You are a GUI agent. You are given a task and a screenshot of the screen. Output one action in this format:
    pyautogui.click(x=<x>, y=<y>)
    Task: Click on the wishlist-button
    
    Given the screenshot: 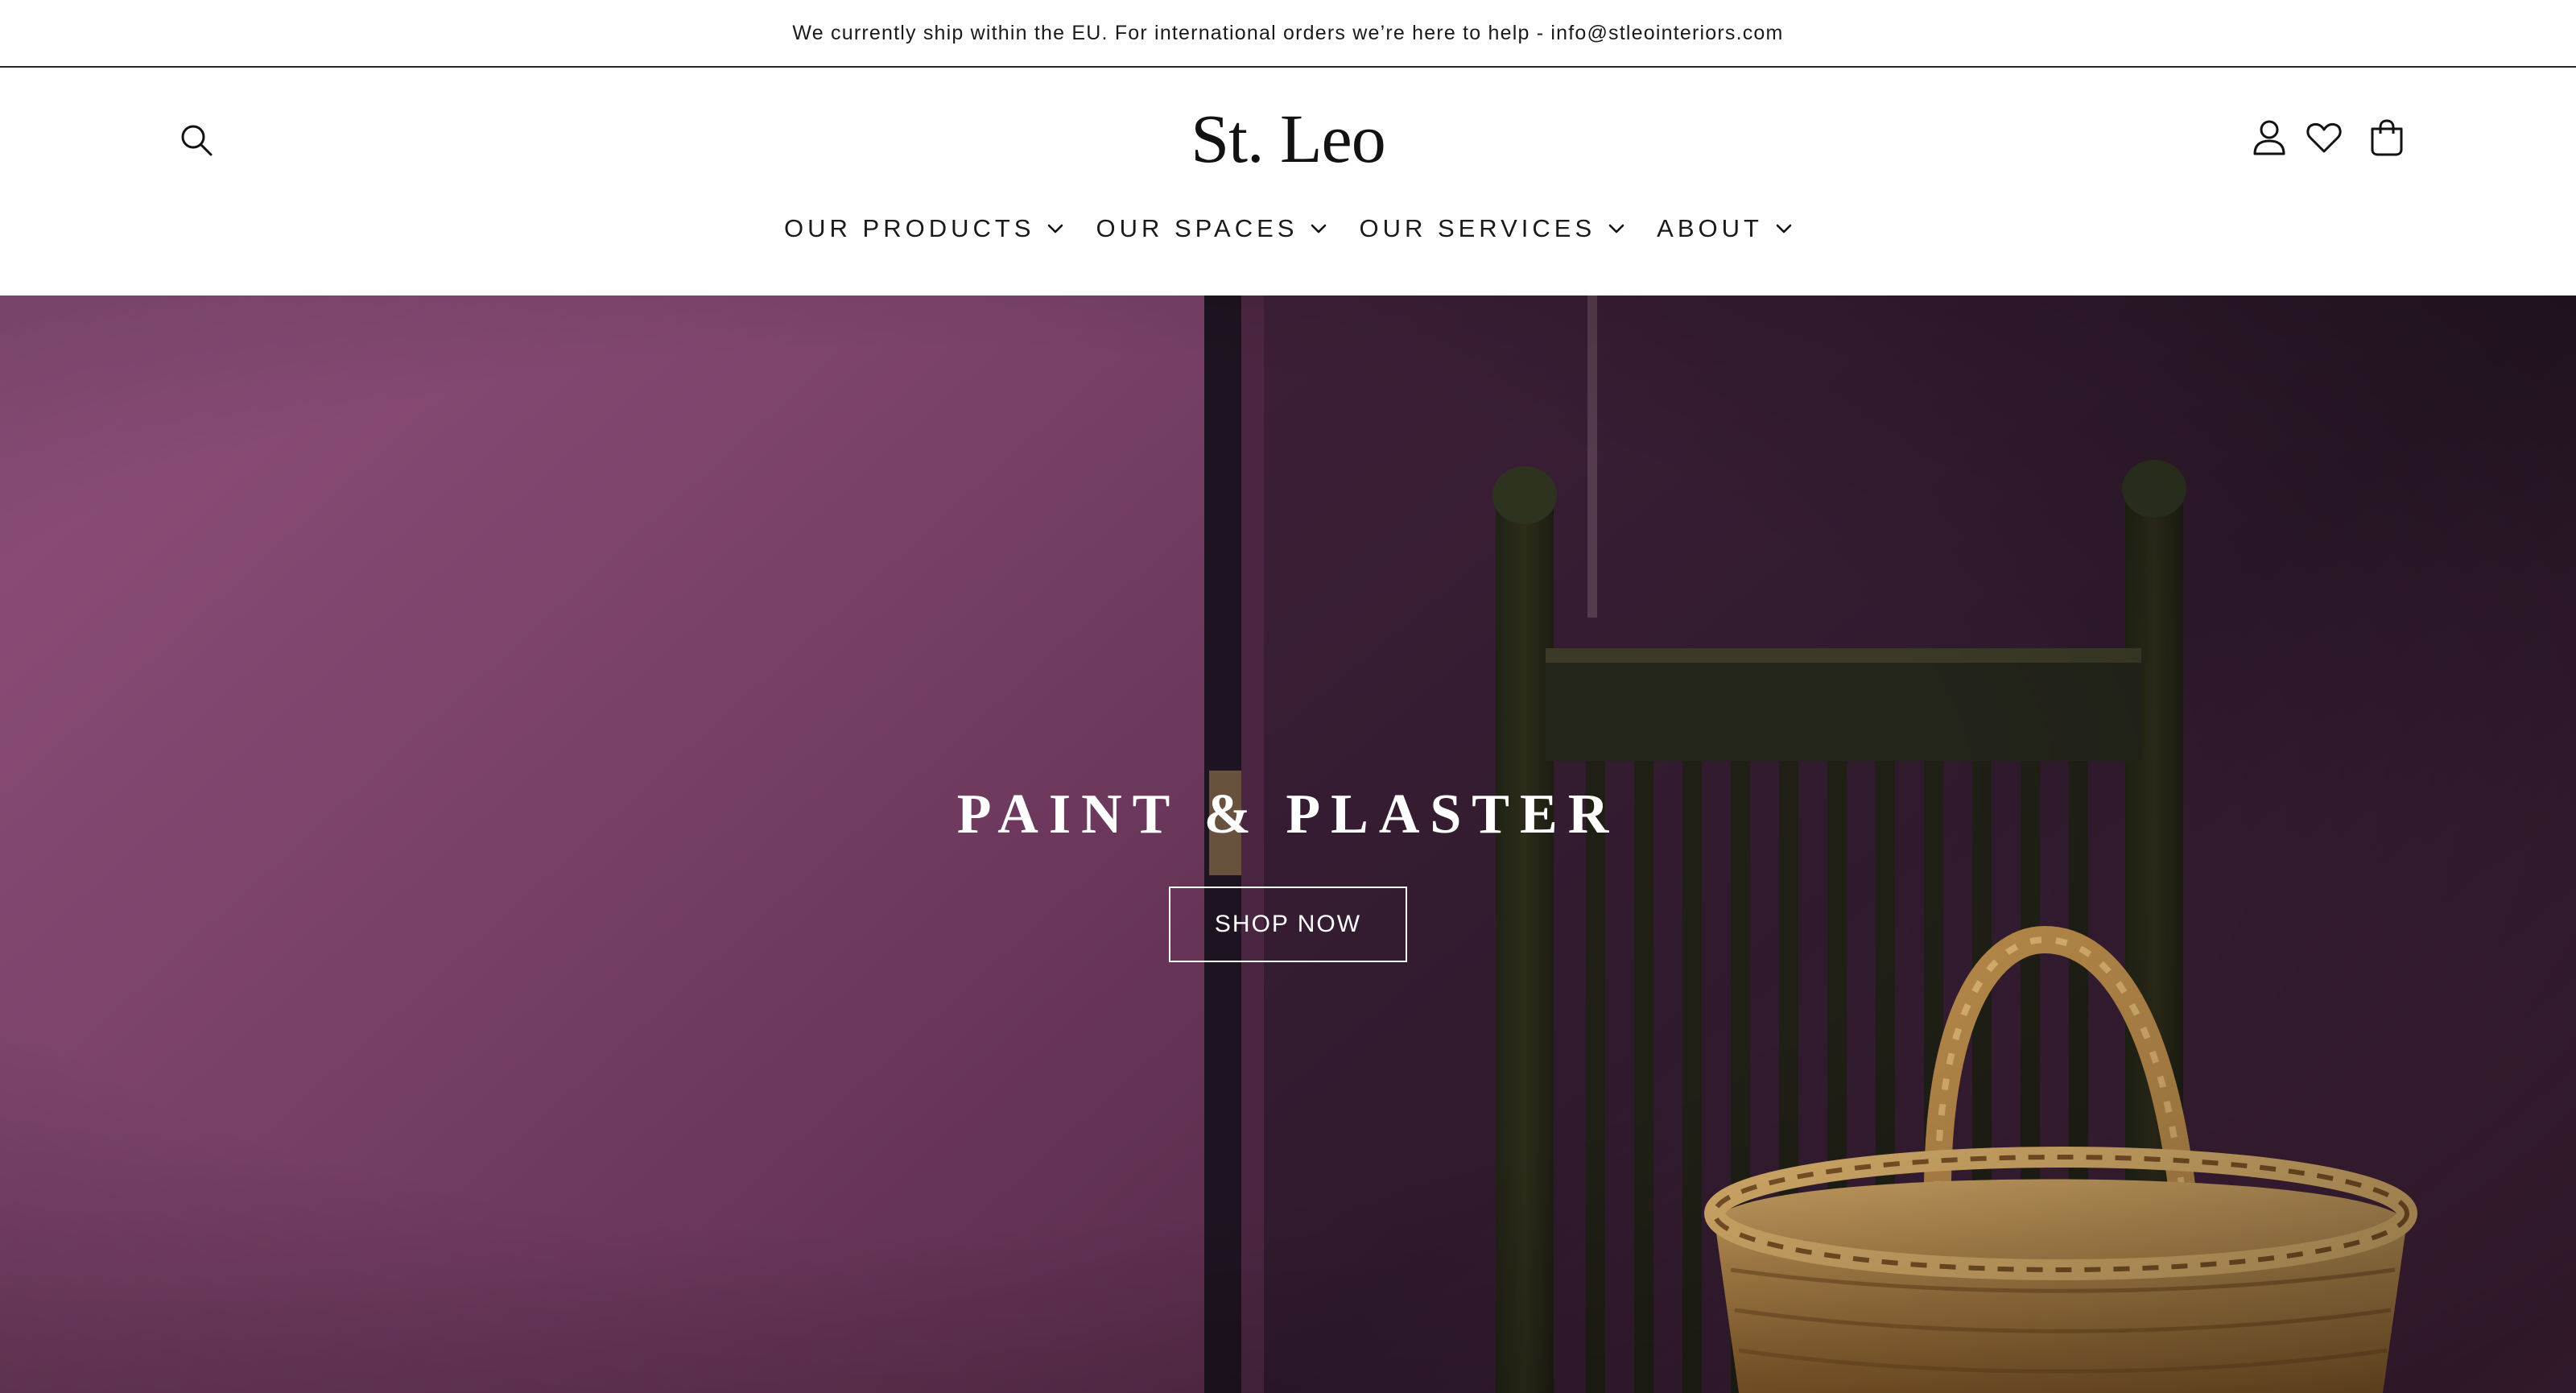 What is the action you would take?
    pyautogui.click(x=2324, y=137)
    